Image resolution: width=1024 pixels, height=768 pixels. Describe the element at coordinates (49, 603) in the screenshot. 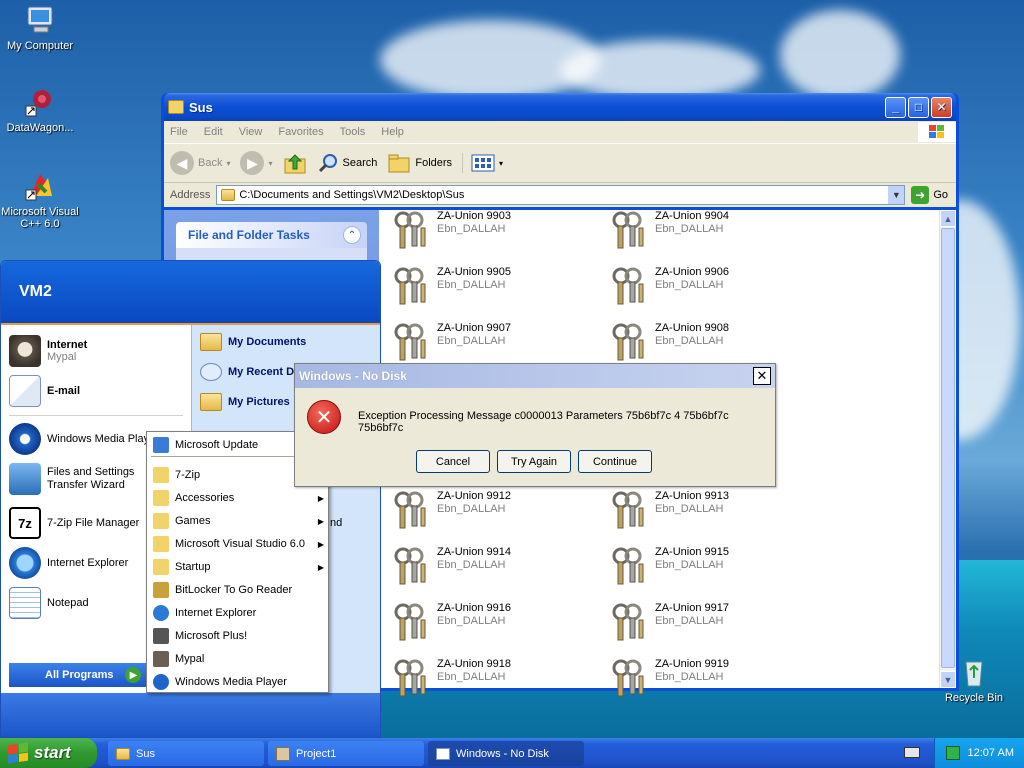

I see `recent-notepad: Notepad` at that location.